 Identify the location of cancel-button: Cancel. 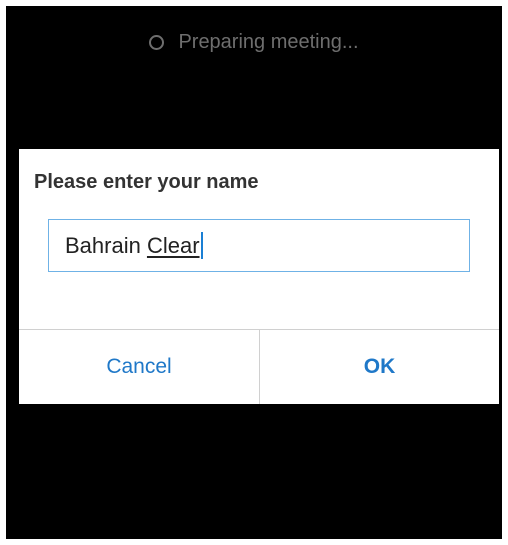
(139, 367).